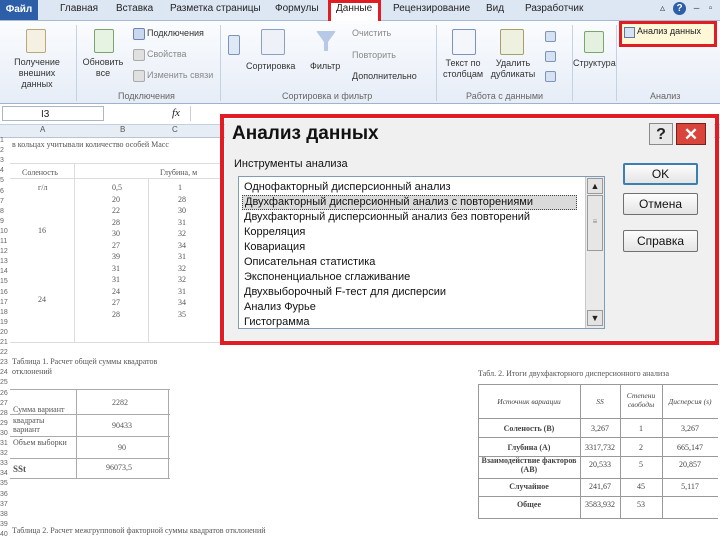 This screenshot has height=540, width=720. What do you see at coordinates (103, 68) in the screenshot?
I see `refresh-all-button: Обновить все` at bounding box center [103, 68].